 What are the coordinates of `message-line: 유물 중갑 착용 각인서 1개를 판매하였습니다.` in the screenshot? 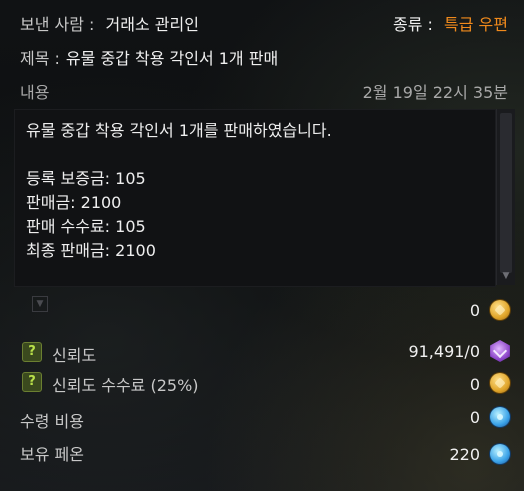 It's located at (179, 130).